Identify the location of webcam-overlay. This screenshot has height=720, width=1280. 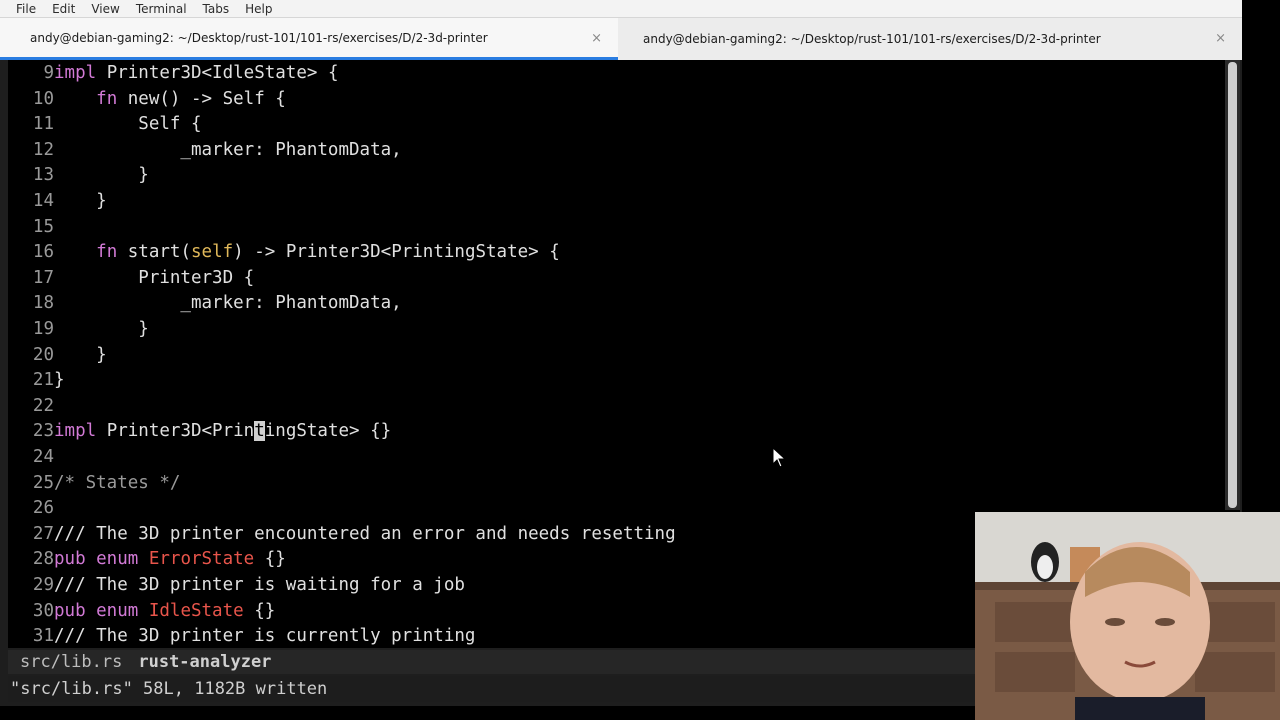
(1127, 616).